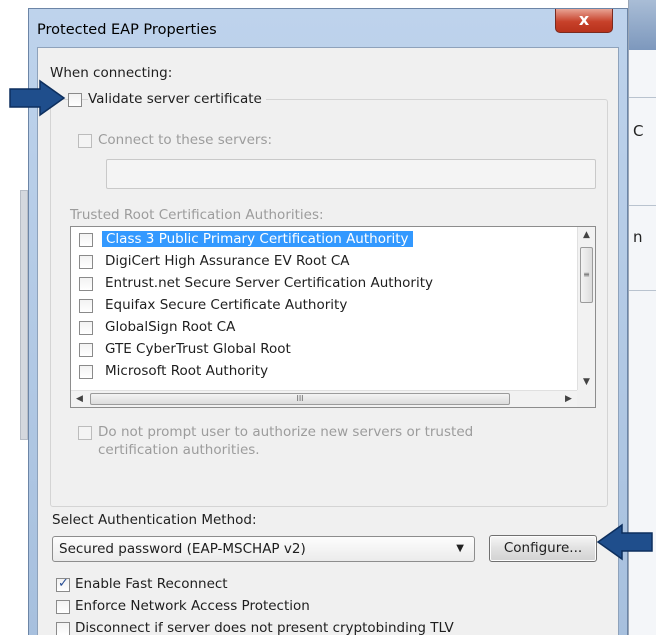  Describe the element at coordinates (638, 237) in the screenshot. I see `background-text-fragment: n` at that location.